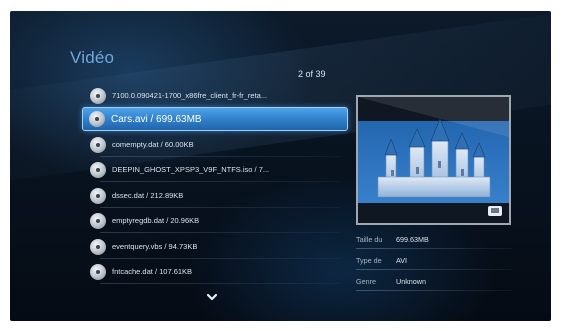 This screenshot has width=561, height=331. Describe the element at coordinates (402, 260) in the screenshot. I see `detail-value: AVI` at that location.